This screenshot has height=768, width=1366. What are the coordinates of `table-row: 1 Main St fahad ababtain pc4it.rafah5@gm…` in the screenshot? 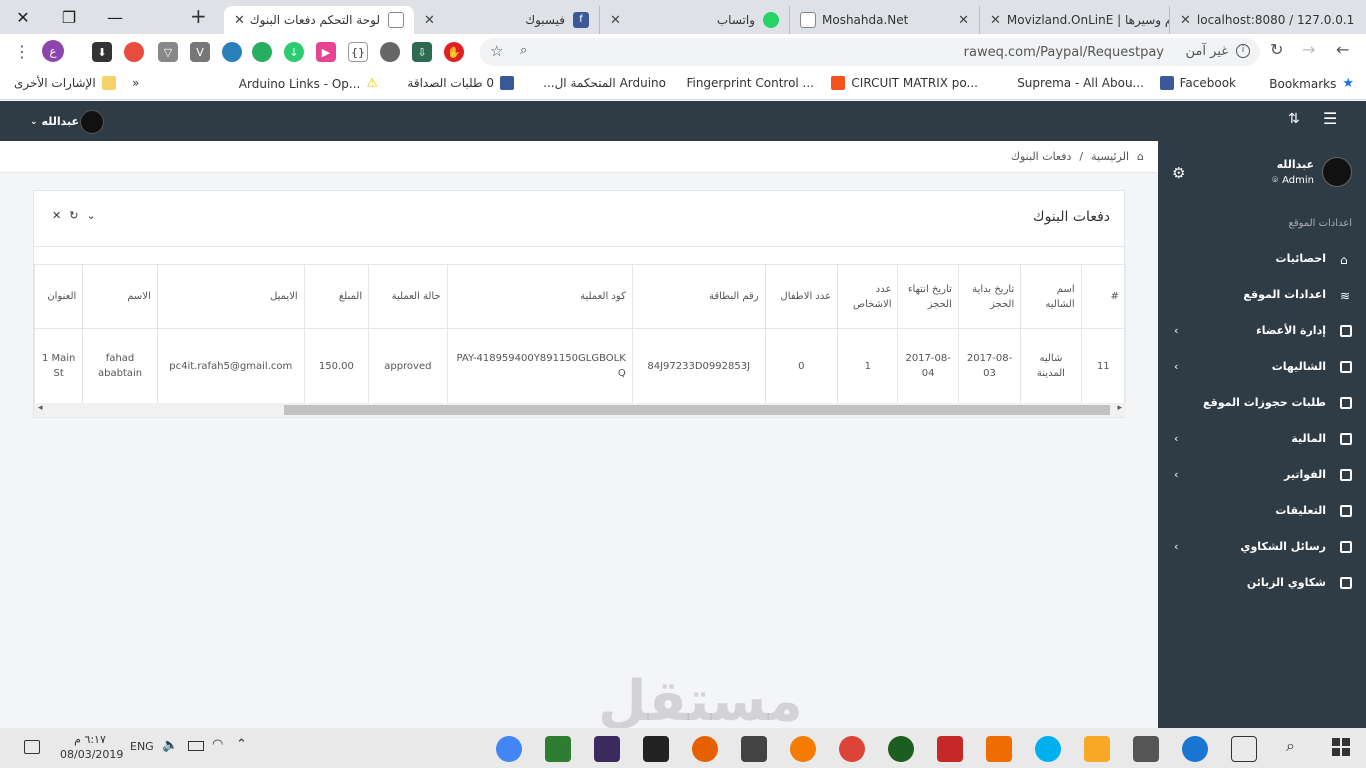 It's located at (580, 366).